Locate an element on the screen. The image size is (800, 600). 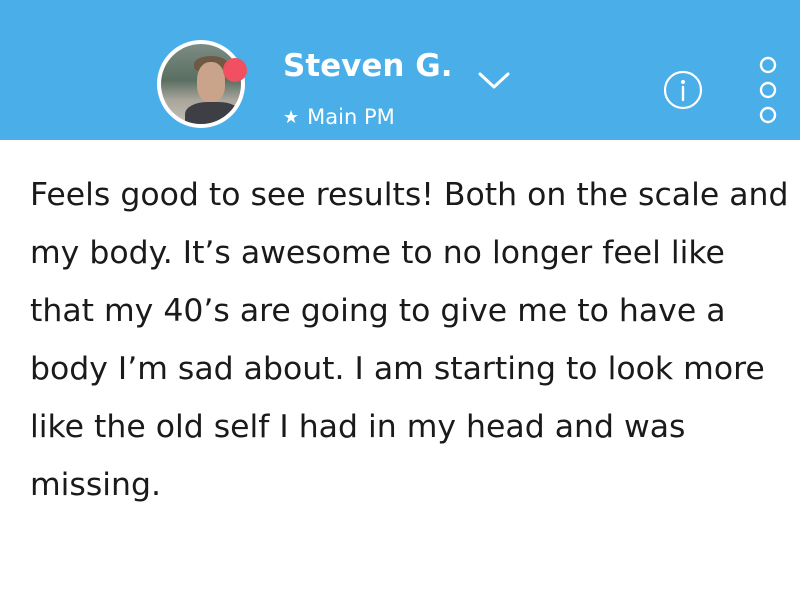
avatar is located at coordinates (201, 84).